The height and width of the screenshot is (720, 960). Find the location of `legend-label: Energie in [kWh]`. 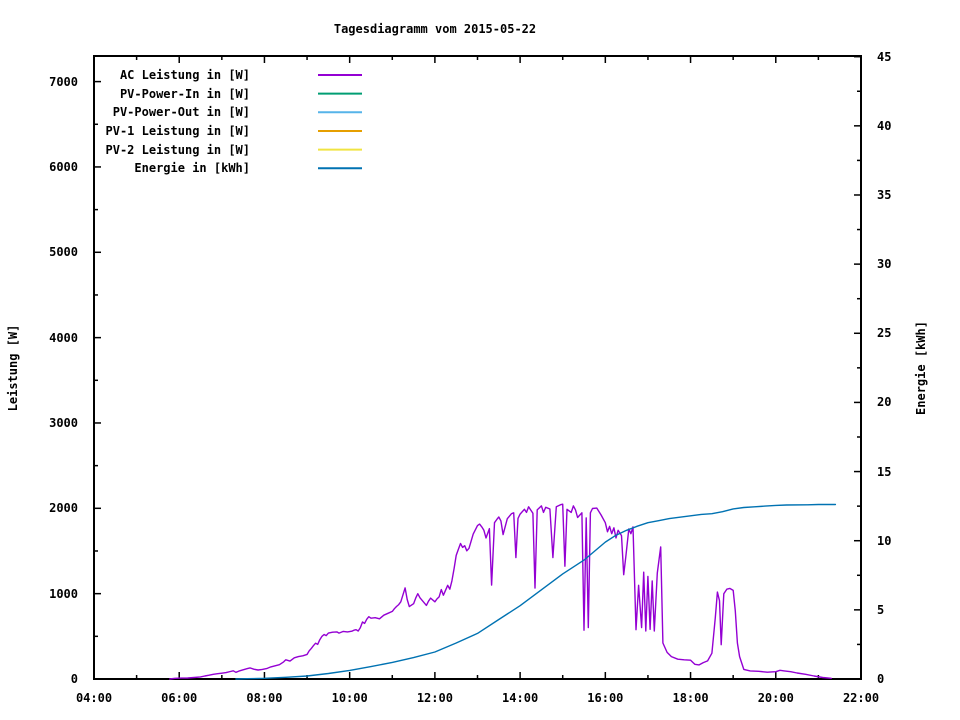

legend-label: Energie in [kWh] is located at coordinates (192, 168).